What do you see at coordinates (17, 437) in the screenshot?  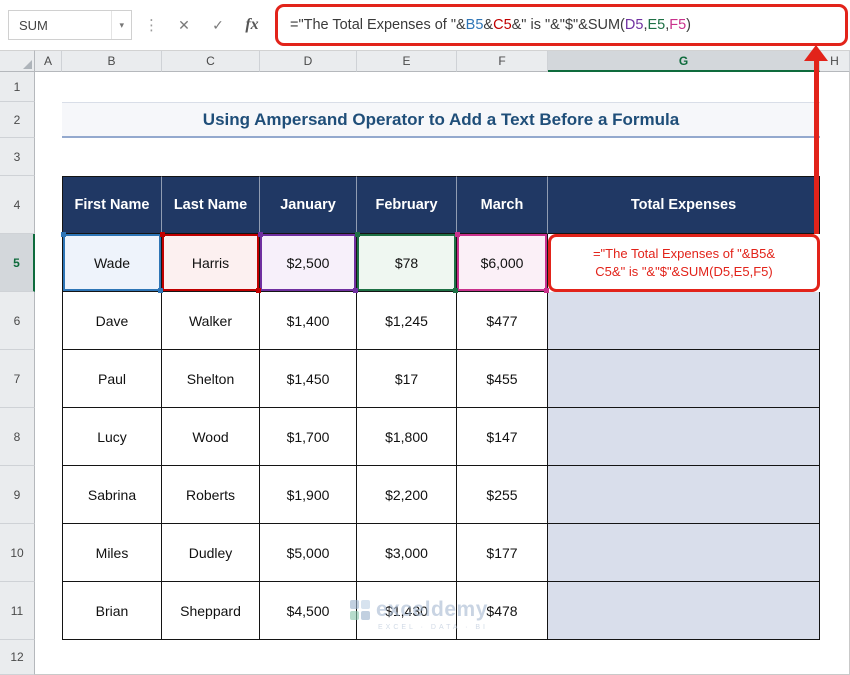 I see `row-header-8: 8` at bounding box center [17, 437].